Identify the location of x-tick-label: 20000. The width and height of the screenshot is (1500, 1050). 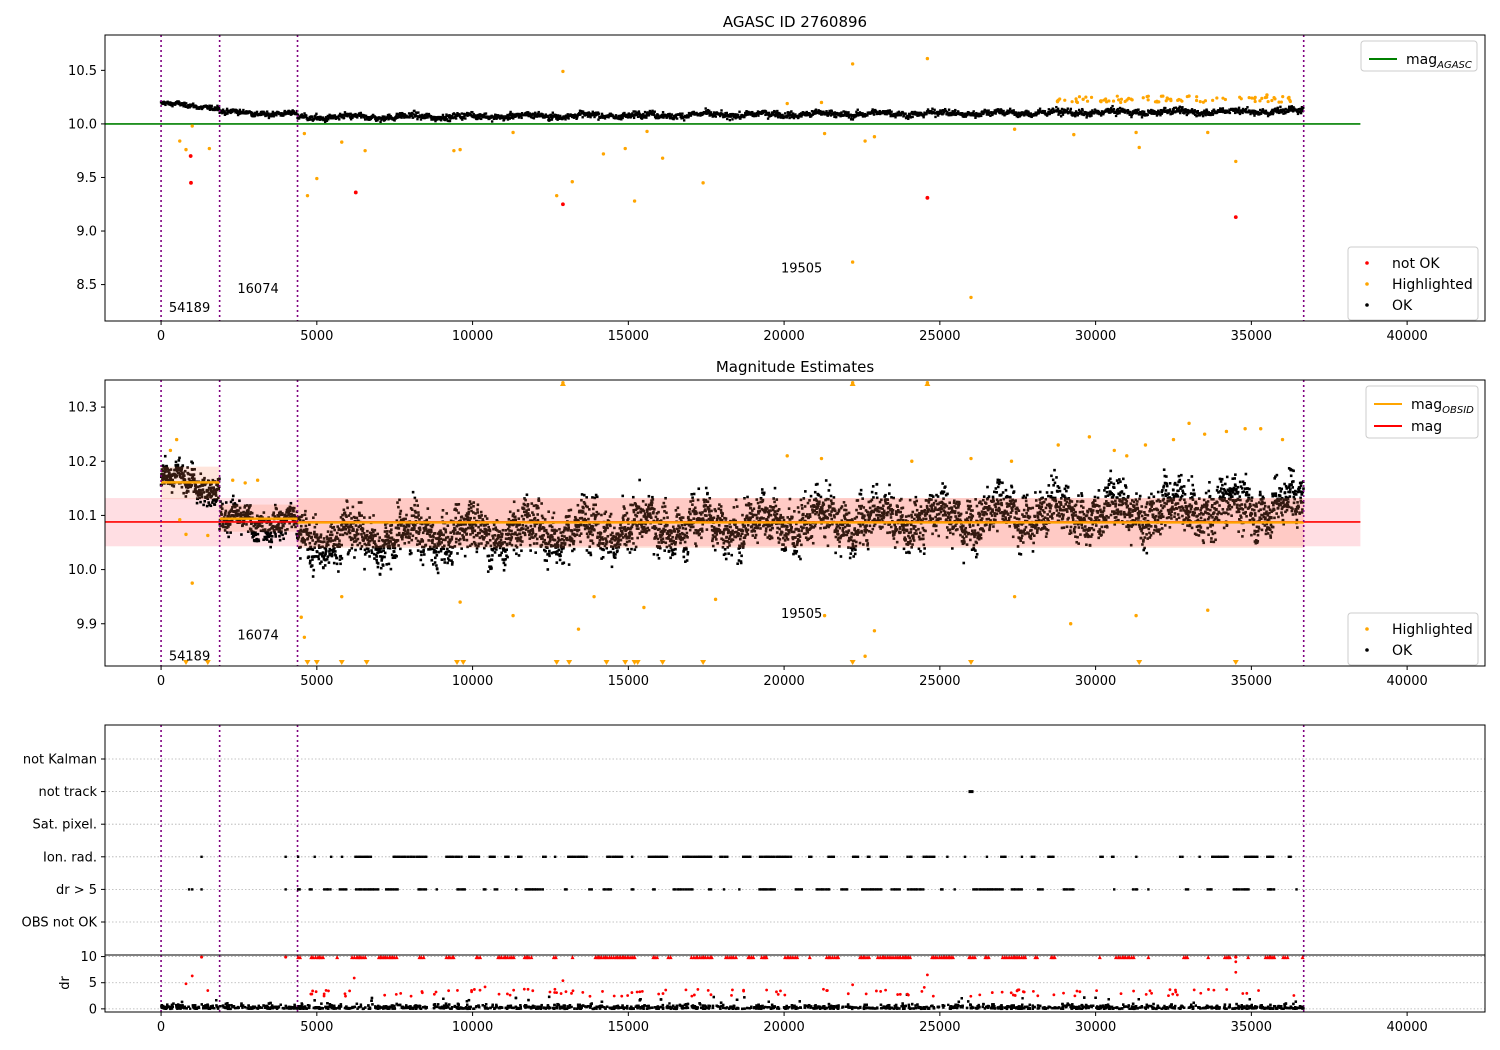
(783, 336).